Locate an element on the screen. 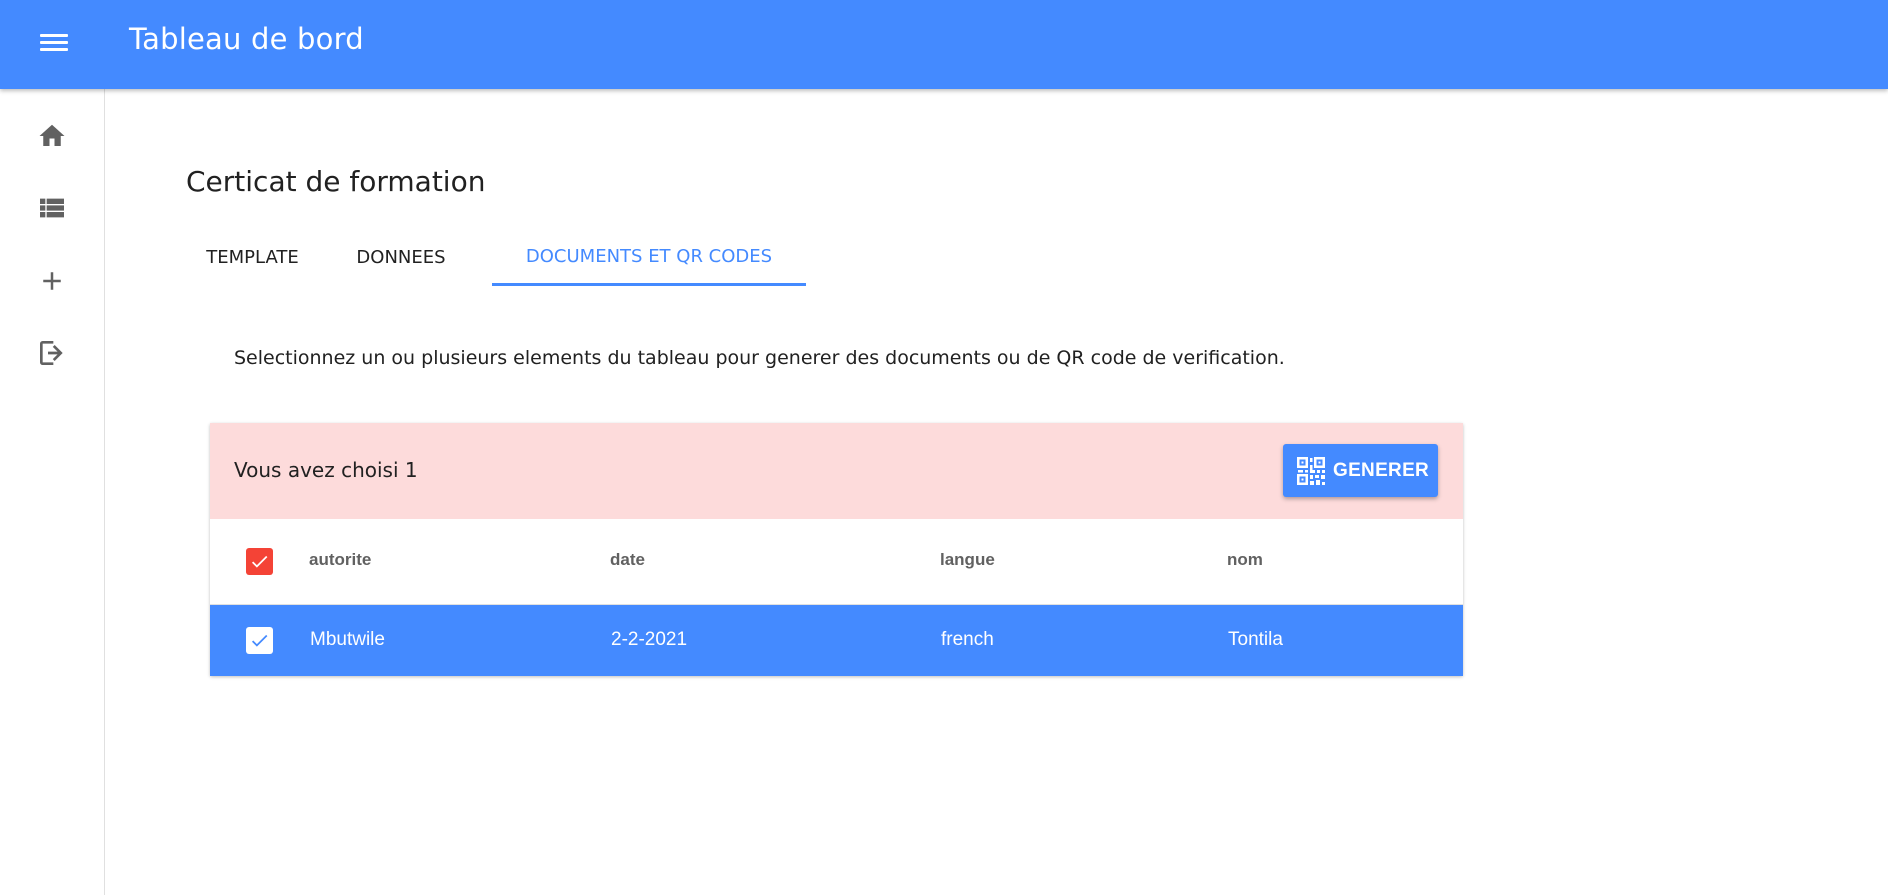  sidebar is located at coordinates (52, 492).